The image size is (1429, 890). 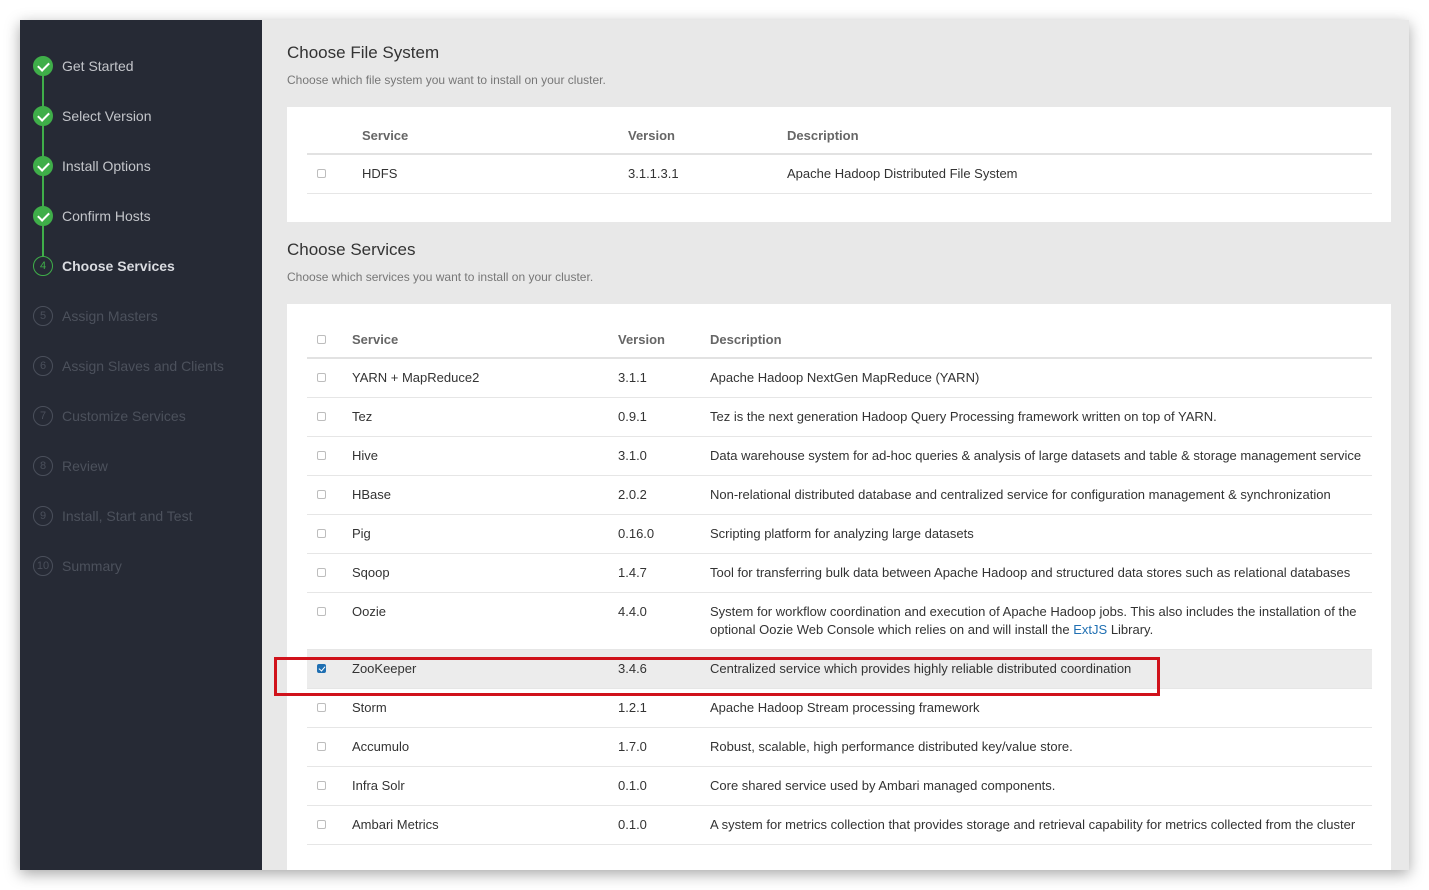 I want to click on service-service: Accumulo, so click(x=381, y=746).